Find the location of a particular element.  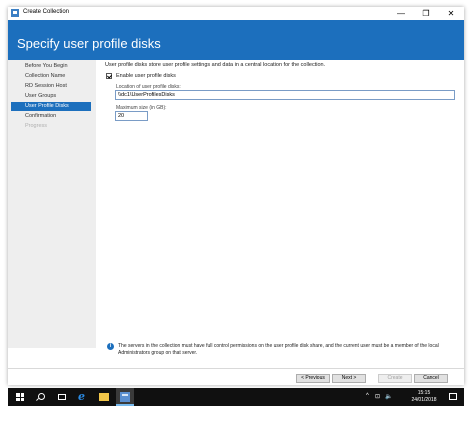

enable-upd-checkbox is located at coordinates (109, 76).